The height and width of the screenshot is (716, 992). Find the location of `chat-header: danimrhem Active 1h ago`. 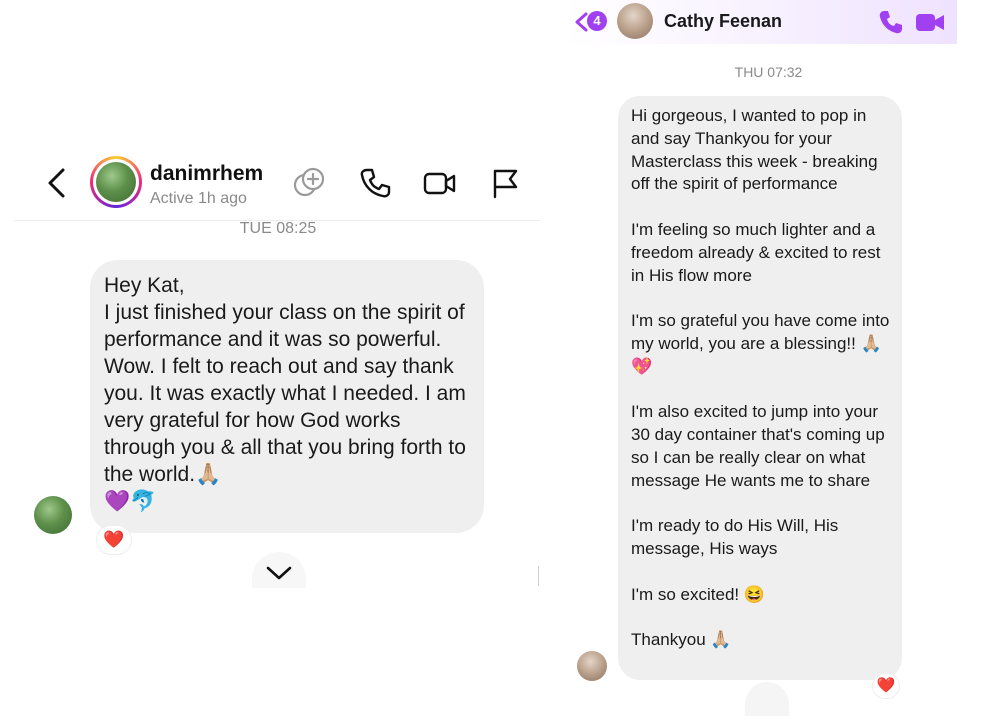

chat-header: danimrhem Active 1h ago is located at coordinates (277, 180).